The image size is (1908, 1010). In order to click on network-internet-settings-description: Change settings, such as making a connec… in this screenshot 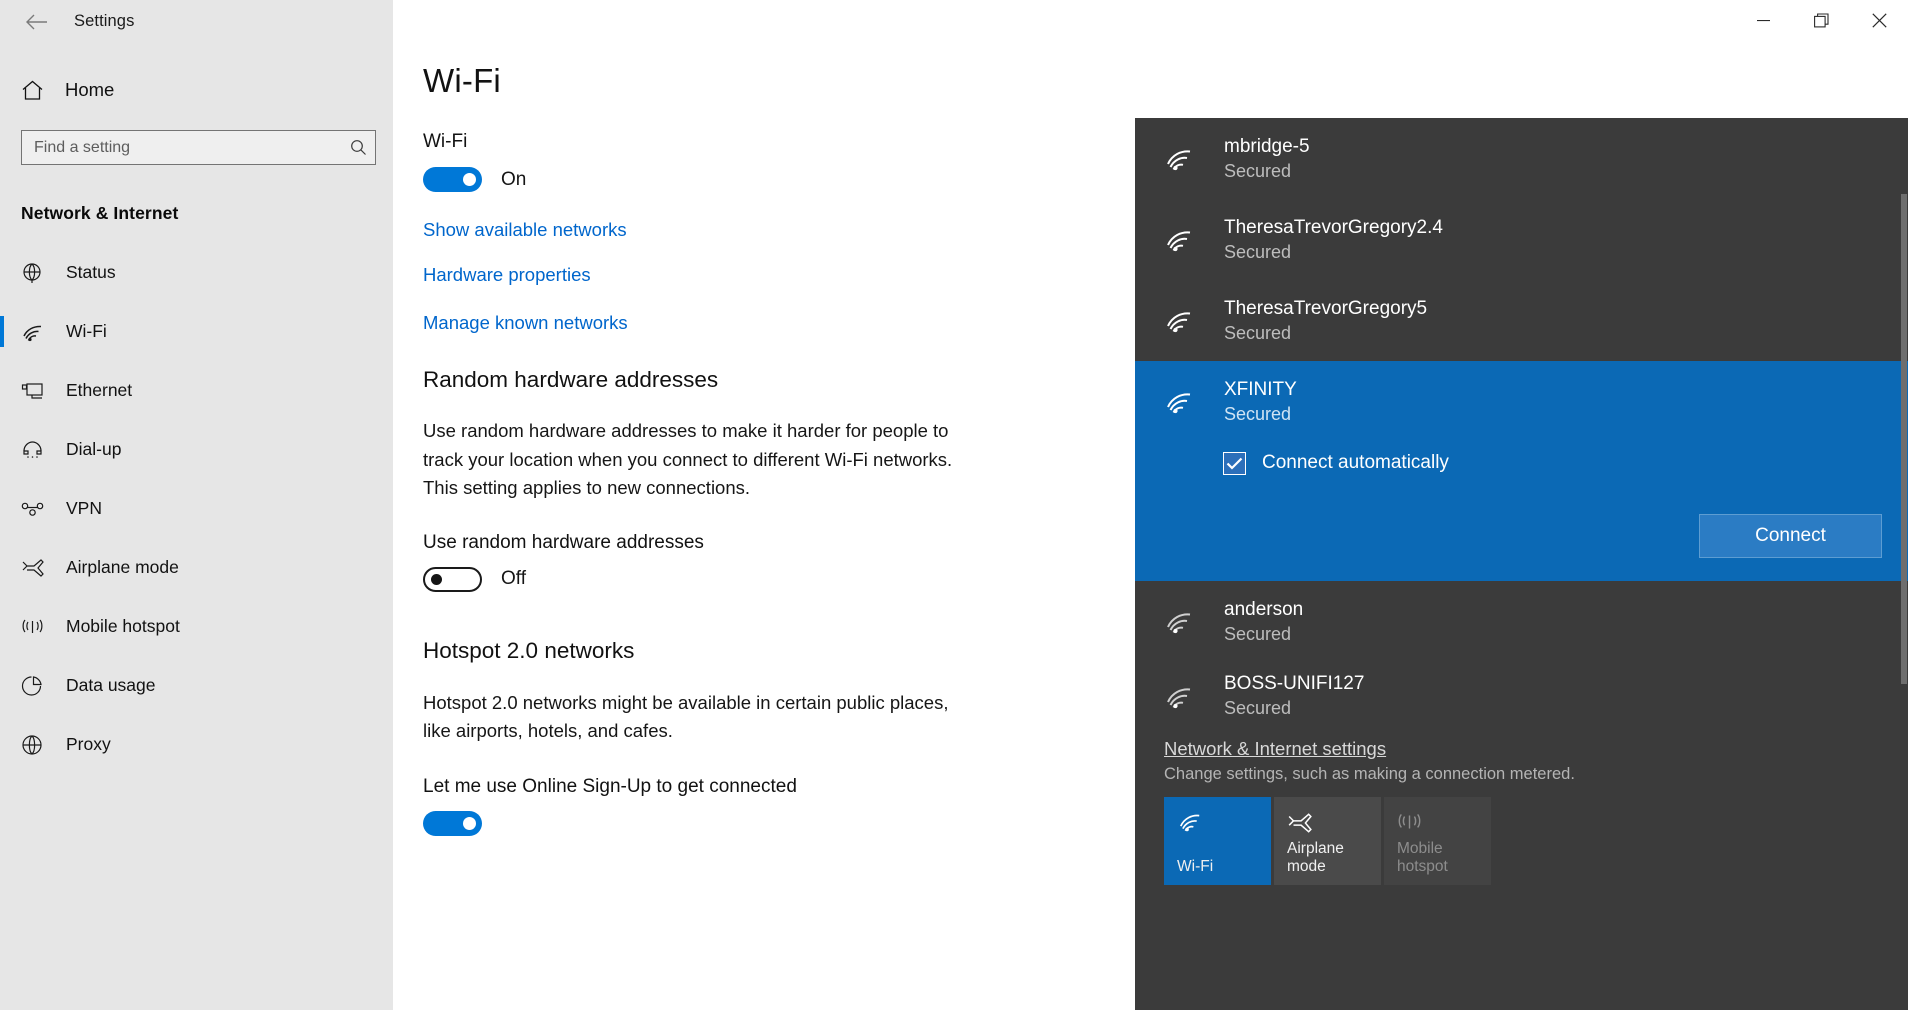, I will do `click(1369, 774)`.